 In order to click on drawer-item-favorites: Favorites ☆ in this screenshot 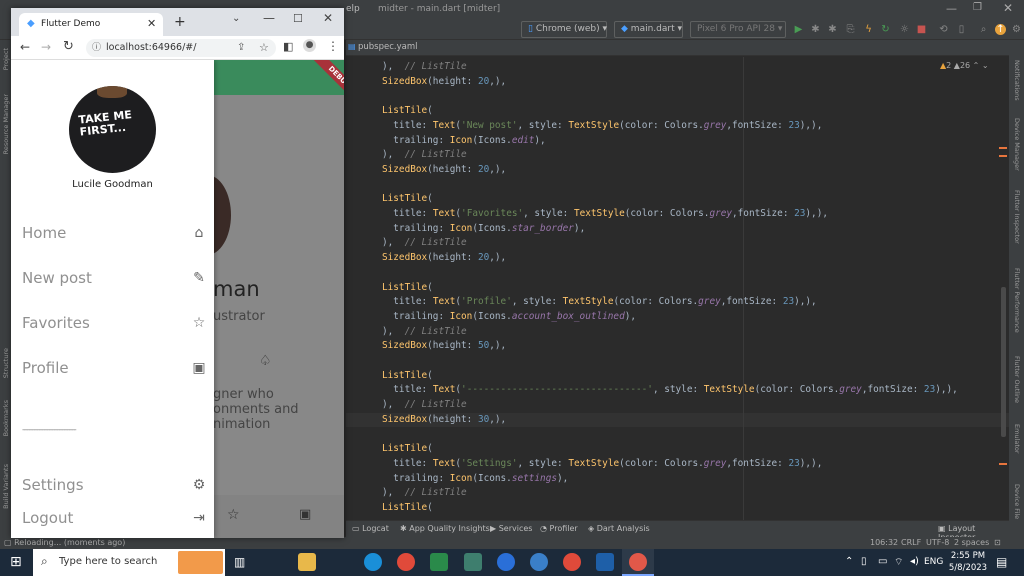, I will do `click(114, 325)`.